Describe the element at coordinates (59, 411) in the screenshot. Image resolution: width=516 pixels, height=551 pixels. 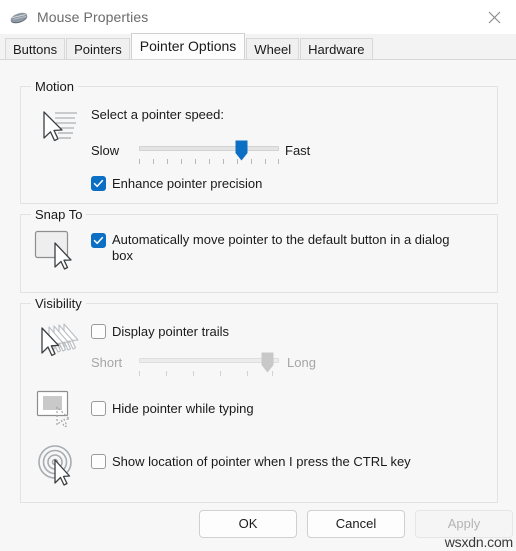
I see `hide-while-typing-icon` at that location.